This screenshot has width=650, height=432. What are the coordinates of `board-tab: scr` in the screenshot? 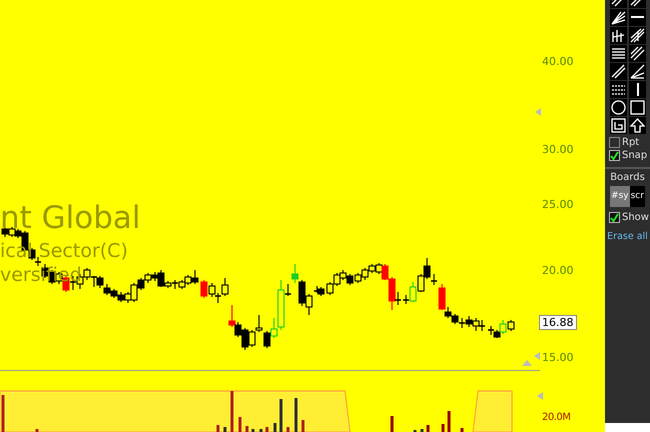 It's located at (637, 196).